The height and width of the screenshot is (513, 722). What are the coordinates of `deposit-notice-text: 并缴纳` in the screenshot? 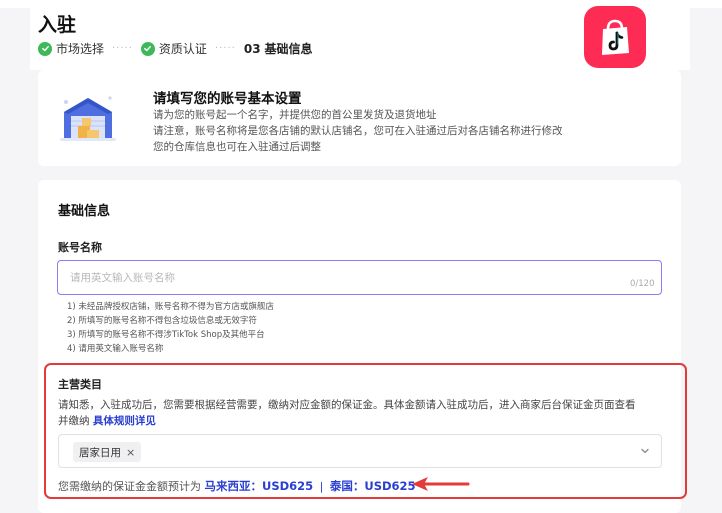 It's located at (74, 421).